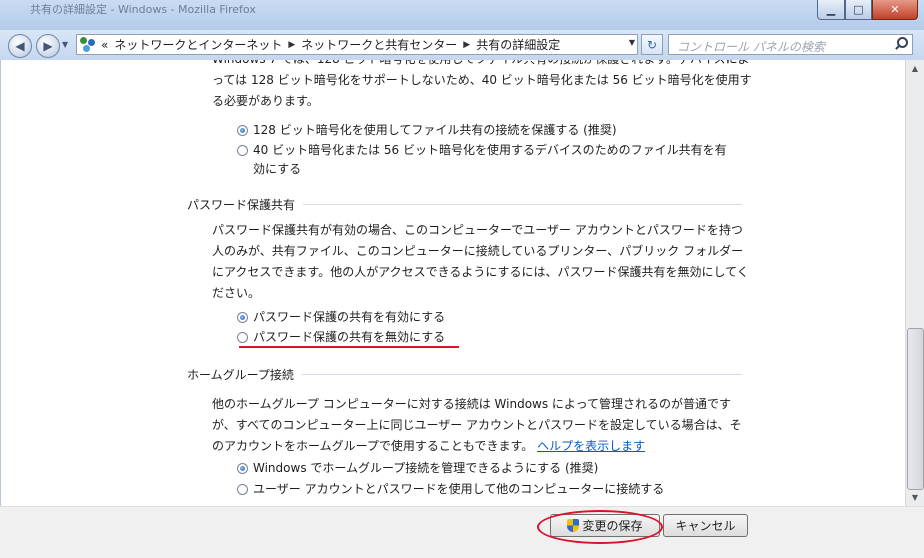 The height and width of the screenshot is (558, 924). What do you see at coordinates (915, 68) in the screenshot?
I see `scroll-up-icon: ▲` at bounding box center [915, 68].